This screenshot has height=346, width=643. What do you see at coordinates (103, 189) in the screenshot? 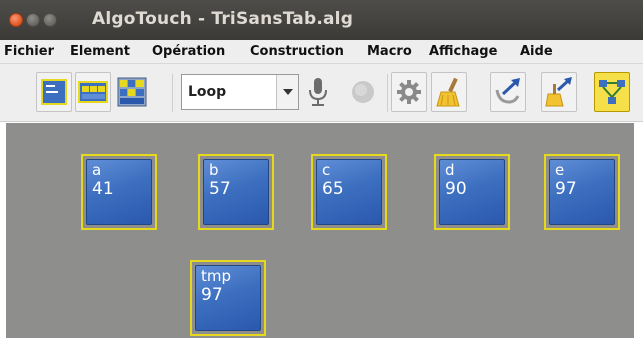
I see `variable-value: 41` at bounding box center [103, 189].